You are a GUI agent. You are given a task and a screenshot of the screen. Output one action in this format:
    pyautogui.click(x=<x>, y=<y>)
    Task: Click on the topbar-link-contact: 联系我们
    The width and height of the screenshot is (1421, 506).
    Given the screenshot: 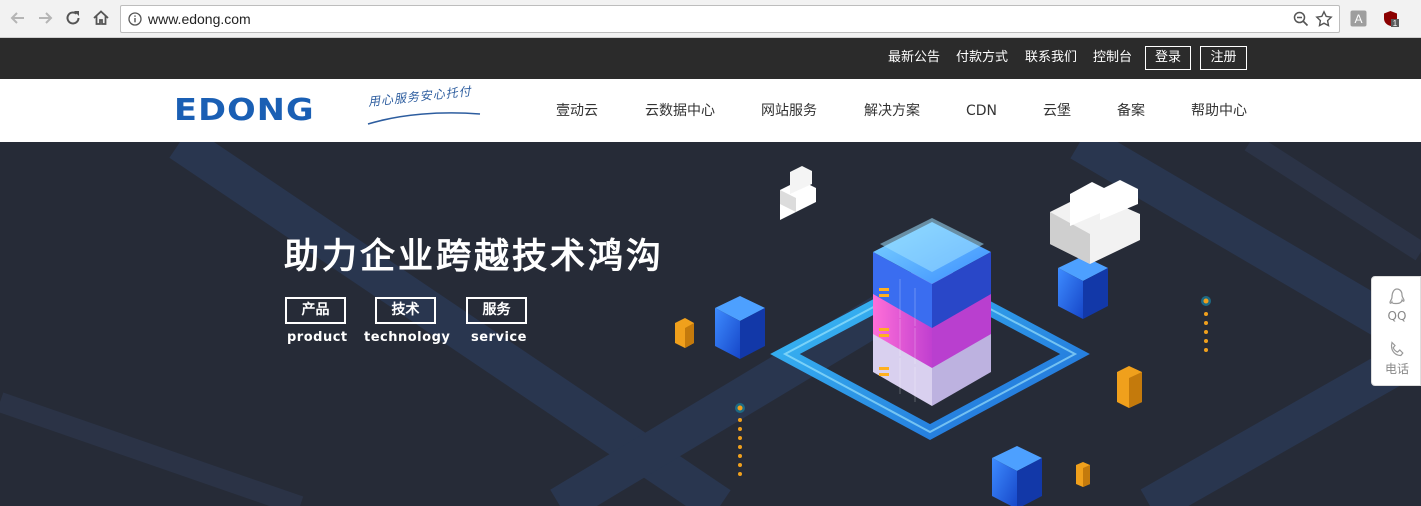 What is the action you would take?
    pyautogui.click(x=1051, y=58)
    